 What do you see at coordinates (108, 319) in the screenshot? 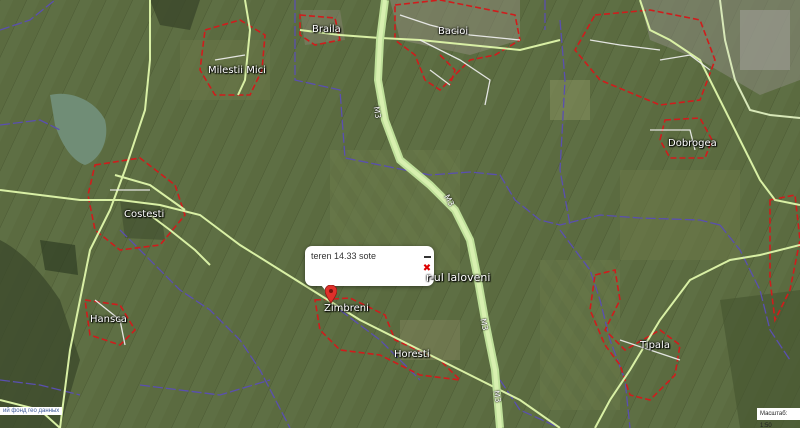
I see `place-label-hansca: Hansca` at bounding box center [108, 319].